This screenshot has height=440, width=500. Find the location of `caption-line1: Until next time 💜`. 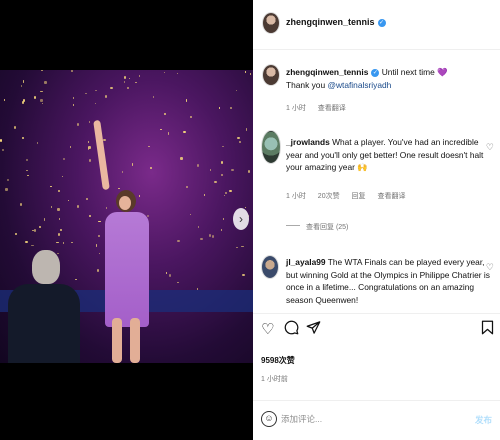

caption-line1: Until next time 💜 is located at coordinates (414, 72).